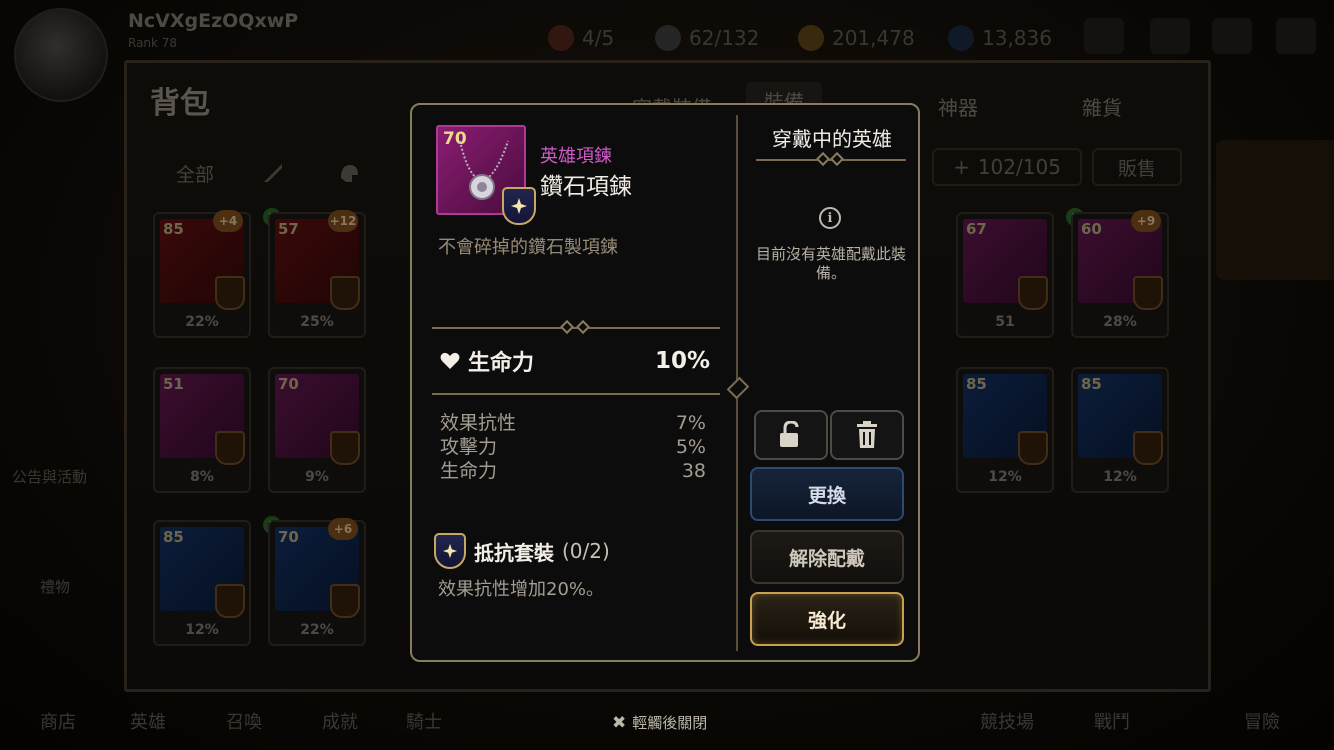 The image size is (1334, 750). What do you see at coordinates (598, 38) in the screenshot?
I see `stamina-value: 4/5` at bounding box center [598, 38].